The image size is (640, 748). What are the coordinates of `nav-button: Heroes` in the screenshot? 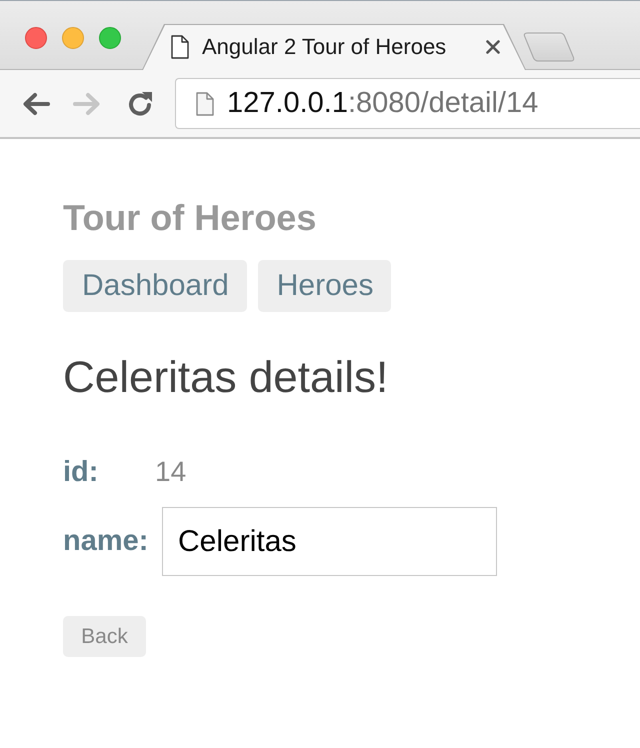 It's located at (325, 286).